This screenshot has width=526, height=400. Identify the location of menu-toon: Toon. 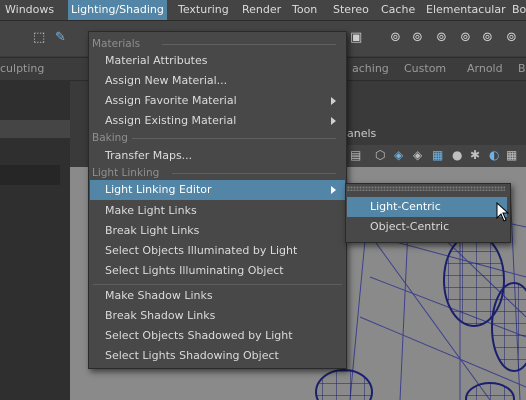
(304, 10).